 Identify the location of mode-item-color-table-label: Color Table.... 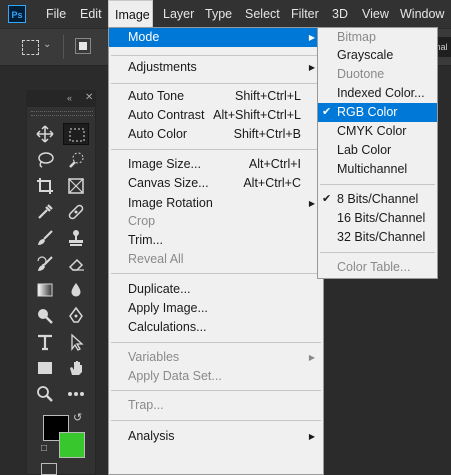
(374, 267).